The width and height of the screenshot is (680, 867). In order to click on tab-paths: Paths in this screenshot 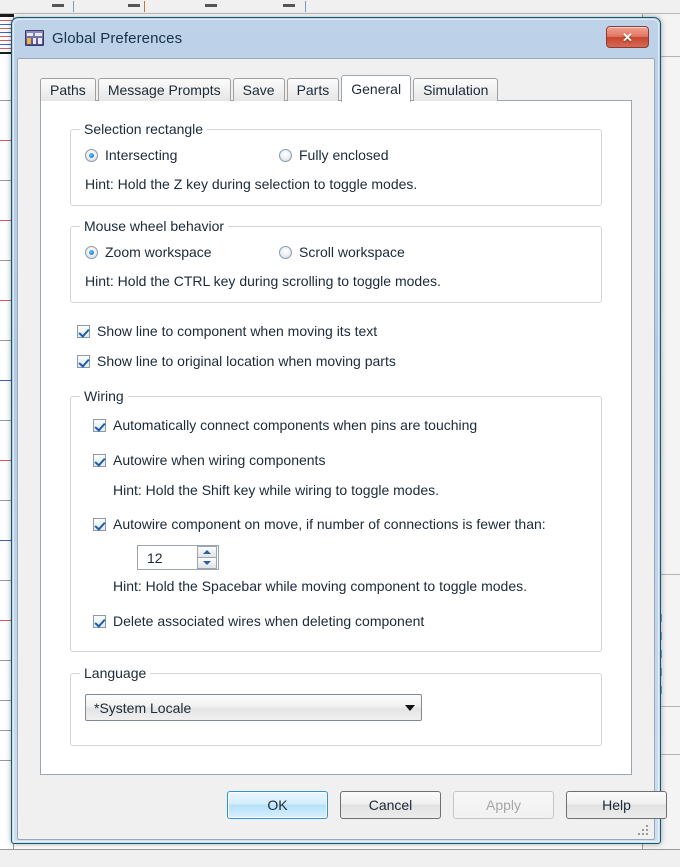, I will do `click(68, 89)`.